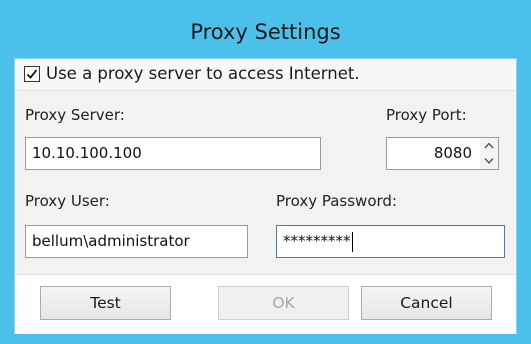 Image resolution: width=531 pixels, height=344 pixels. I want to click on ok-button: OK, so click(283, 303).